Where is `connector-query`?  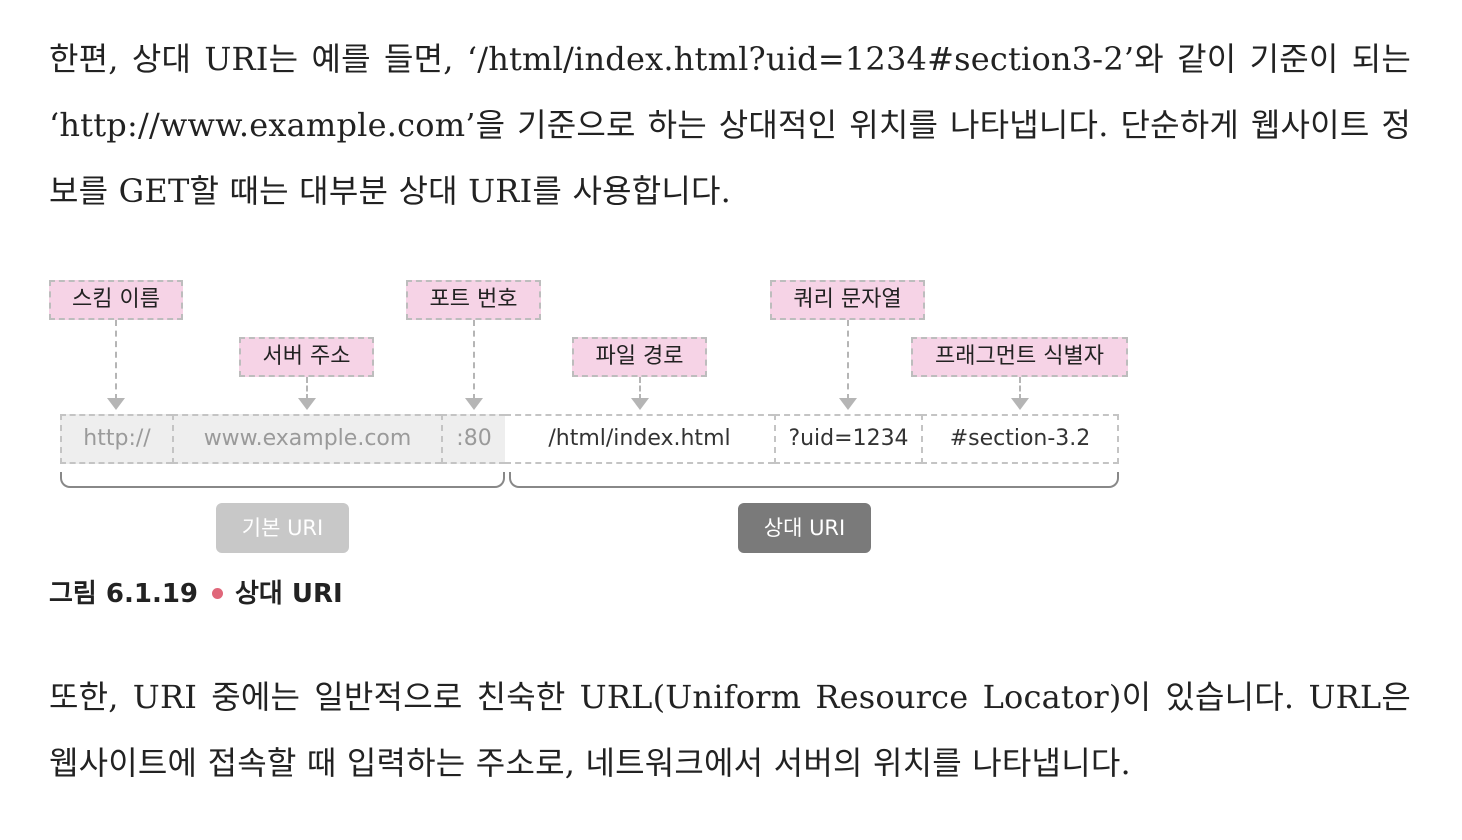 connector-query is located at coordinates (848, 360).